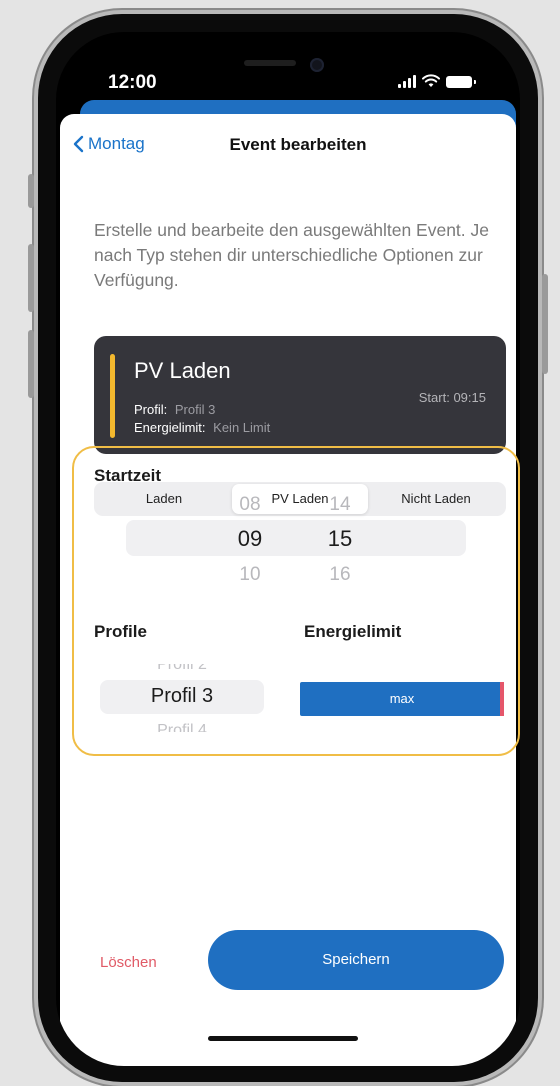 Image resolution: width=560 pixels, height=1086 pixels. I want to click on speaker-grille, so click(270, 63).